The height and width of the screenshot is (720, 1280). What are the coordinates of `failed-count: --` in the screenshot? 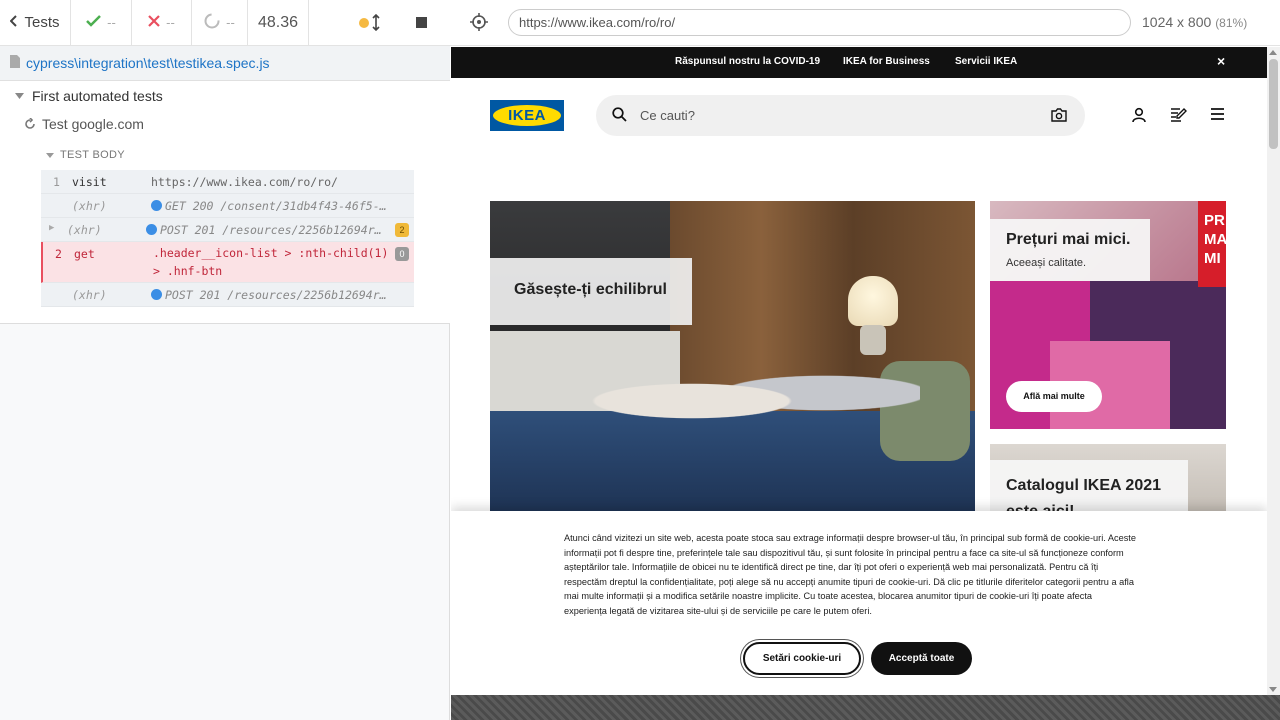 It's located at (162, 22).